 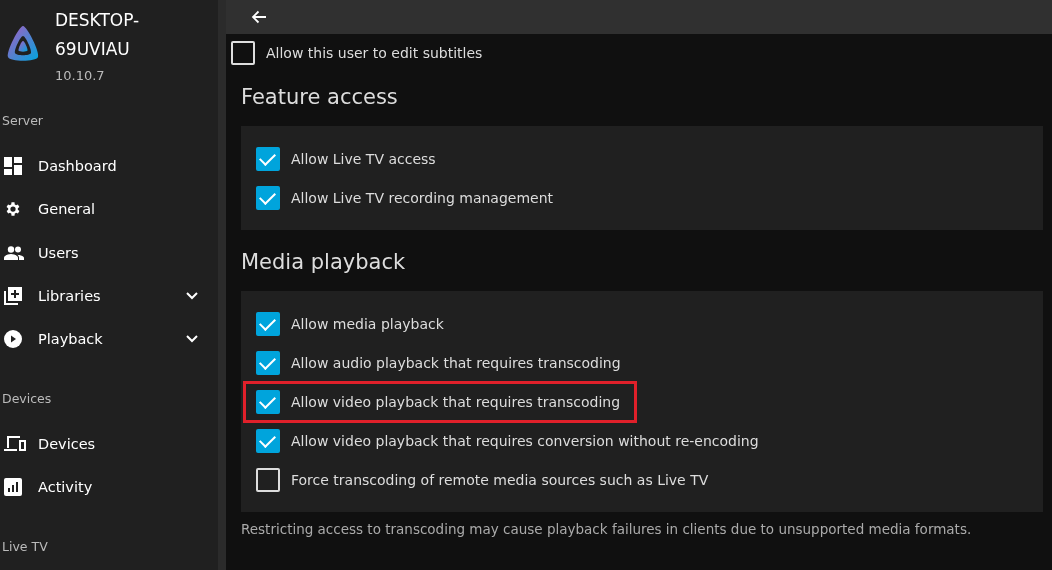 What do you see at coordinates (15, 443) in the screenshot?
I see `devices-icon` at bounding box center [15, 443].